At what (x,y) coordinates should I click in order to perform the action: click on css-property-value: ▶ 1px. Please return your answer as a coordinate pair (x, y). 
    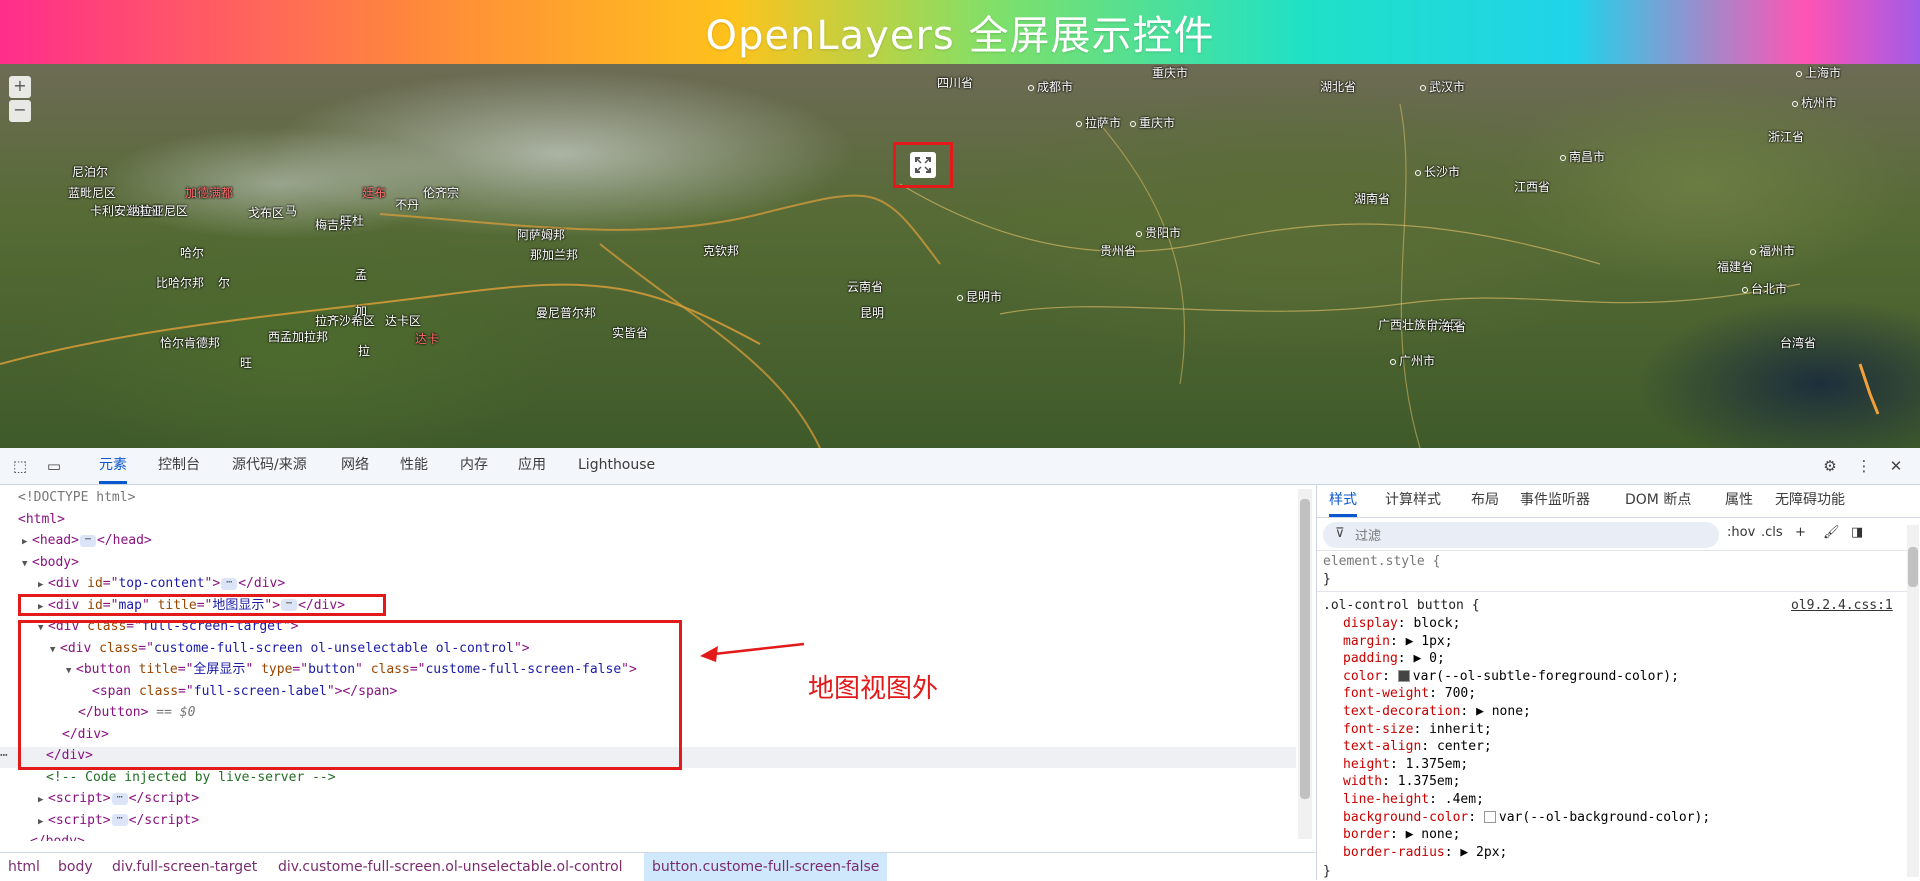
    Looking at the image, I should click on (1425, 641).